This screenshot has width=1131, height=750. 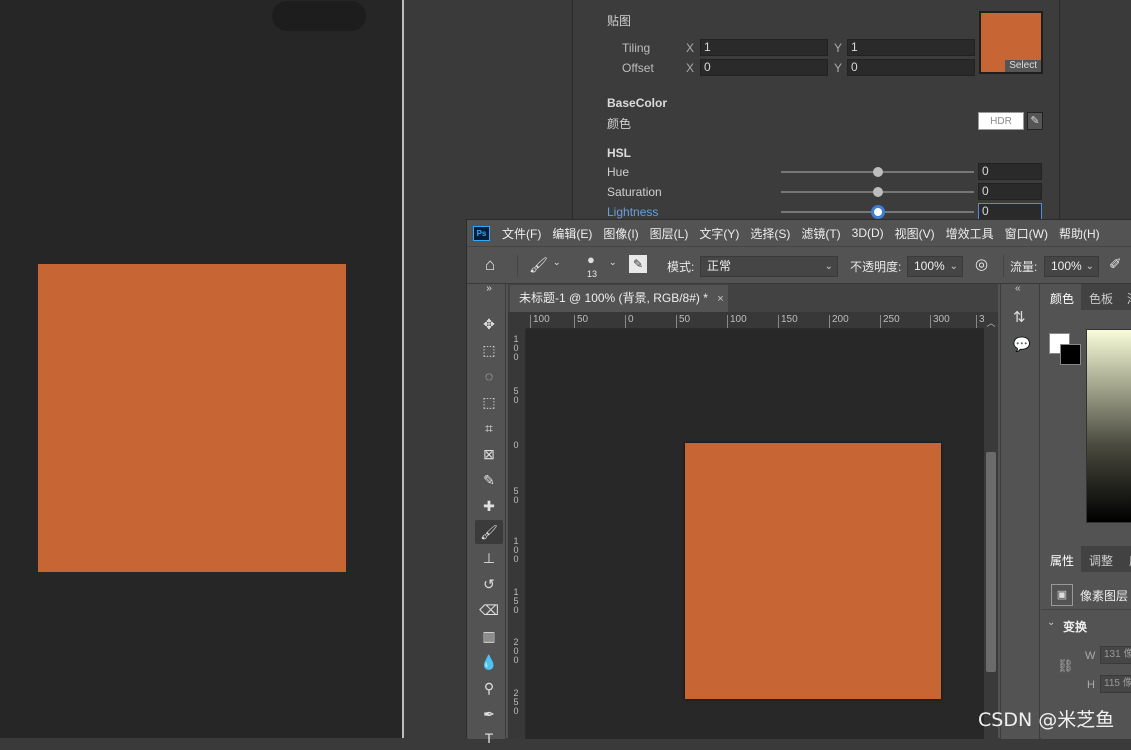 What do you see at coordinates (1108, 426) in the screenshot?
I see `color-picker-field` at bounding box center [1108, 426].